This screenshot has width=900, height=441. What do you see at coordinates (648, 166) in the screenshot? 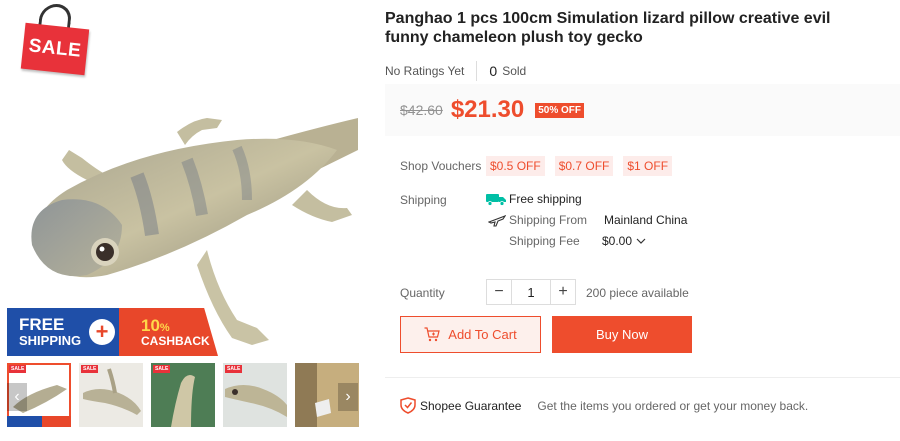
I see `voucher-chip: $1 OFF` at bounding box center [648, 166].